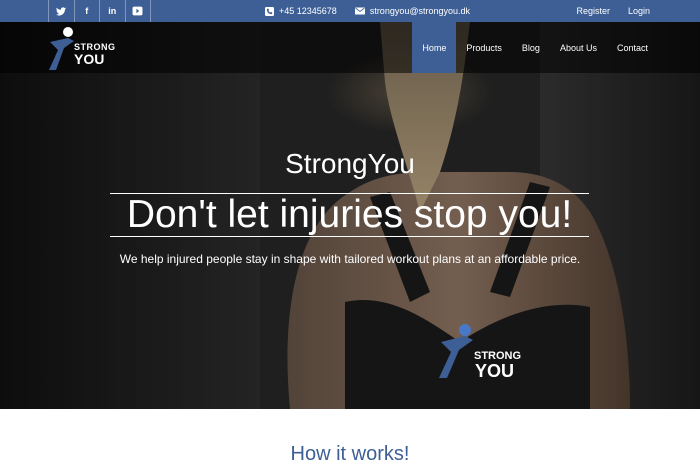 This screenshot has width=700, height=467. Describe the element at coordinates (350, 163) in the screenshot. I see `hero-brand-title: StrongYou` at that location.